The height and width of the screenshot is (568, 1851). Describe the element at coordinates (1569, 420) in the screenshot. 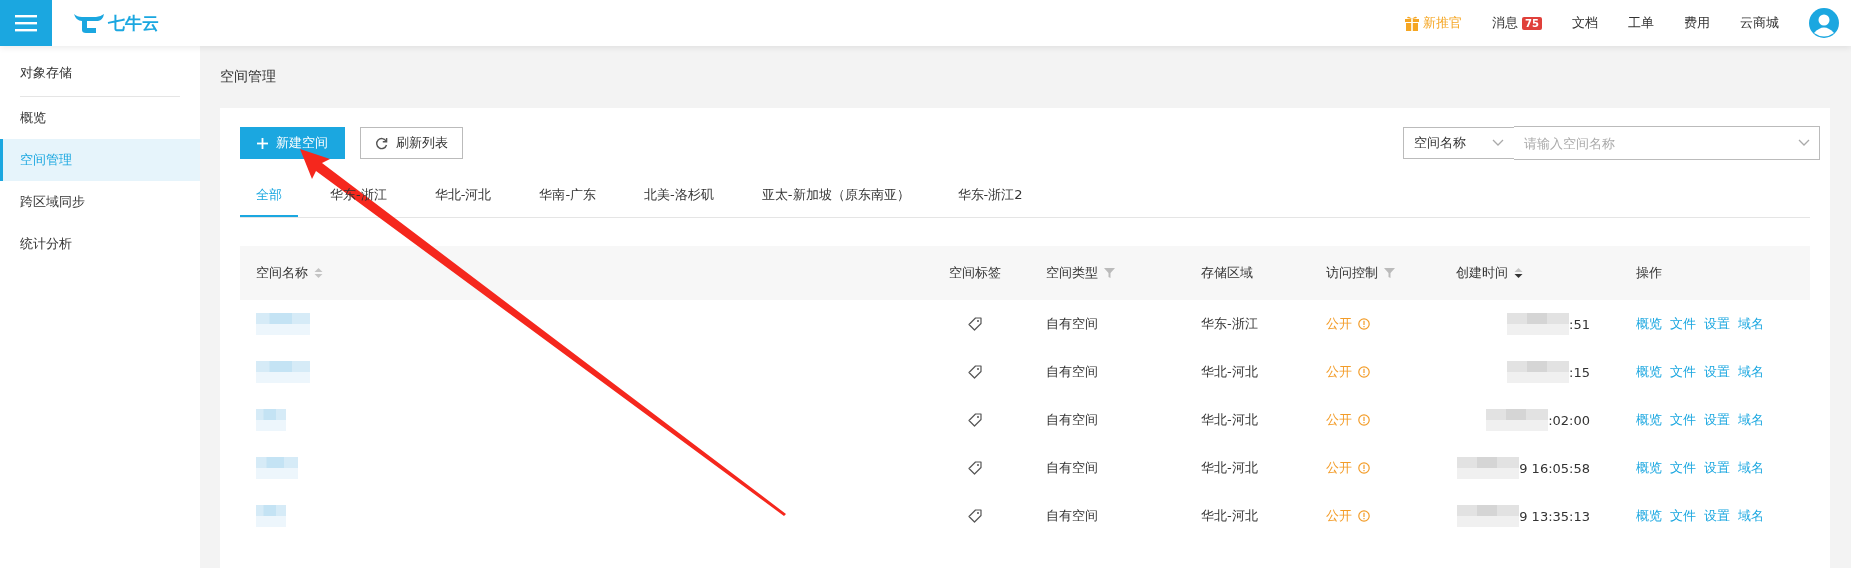

I see `table-cell: :02:00` at that location.